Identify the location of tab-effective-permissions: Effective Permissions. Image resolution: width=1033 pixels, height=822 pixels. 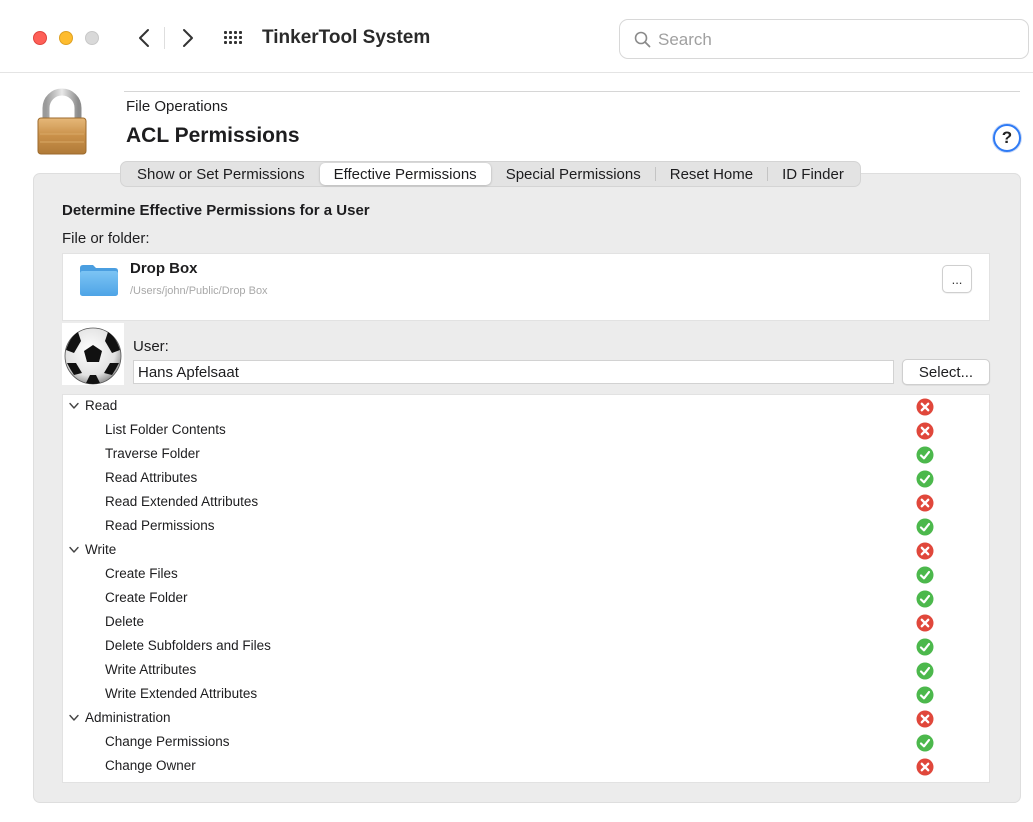
(405, 174).